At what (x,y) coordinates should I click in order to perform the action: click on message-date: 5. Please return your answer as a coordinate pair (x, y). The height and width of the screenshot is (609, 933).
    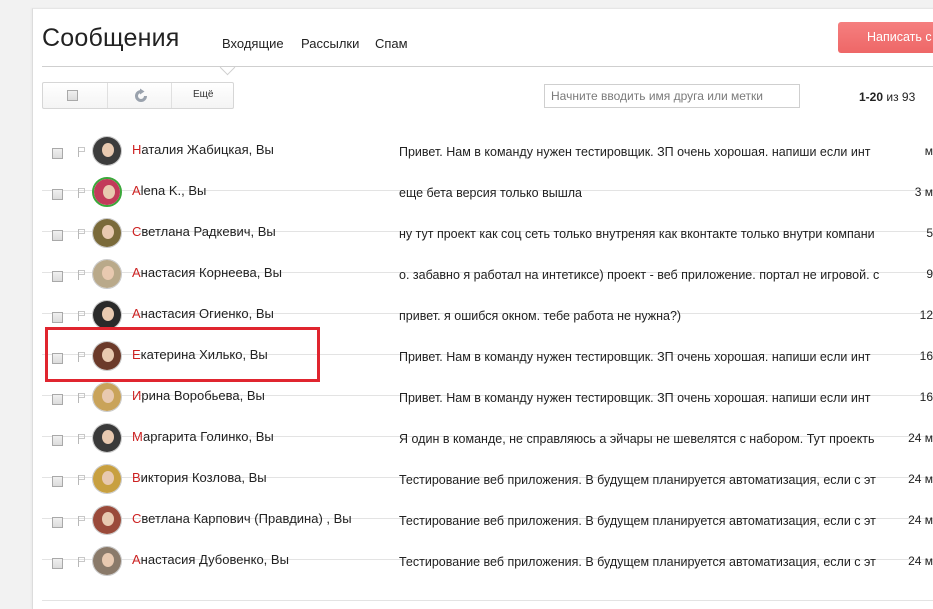
    Looking at the image, I should click on (929, 233).